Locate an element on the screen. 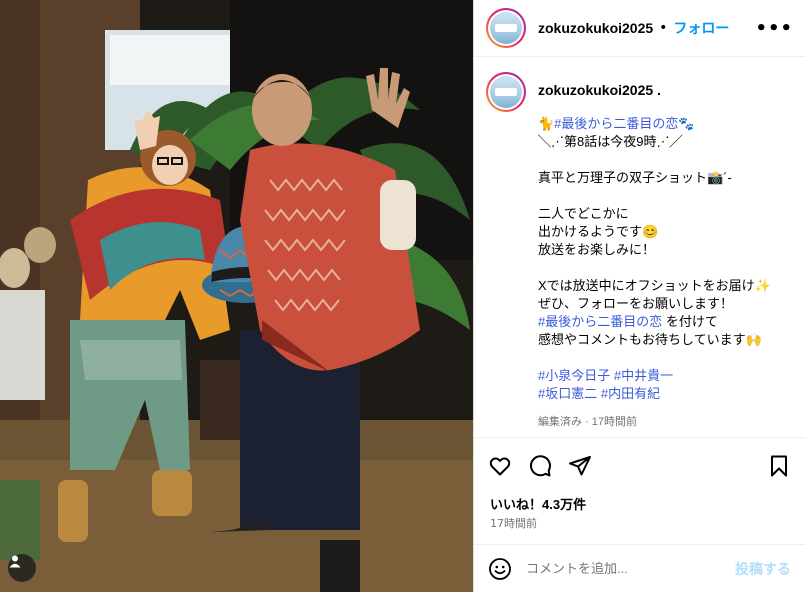 This screenshot has width=805, height=592. hashtag-line: #坂口憲二 #内田有紀 is located at coordinates (665, 394).